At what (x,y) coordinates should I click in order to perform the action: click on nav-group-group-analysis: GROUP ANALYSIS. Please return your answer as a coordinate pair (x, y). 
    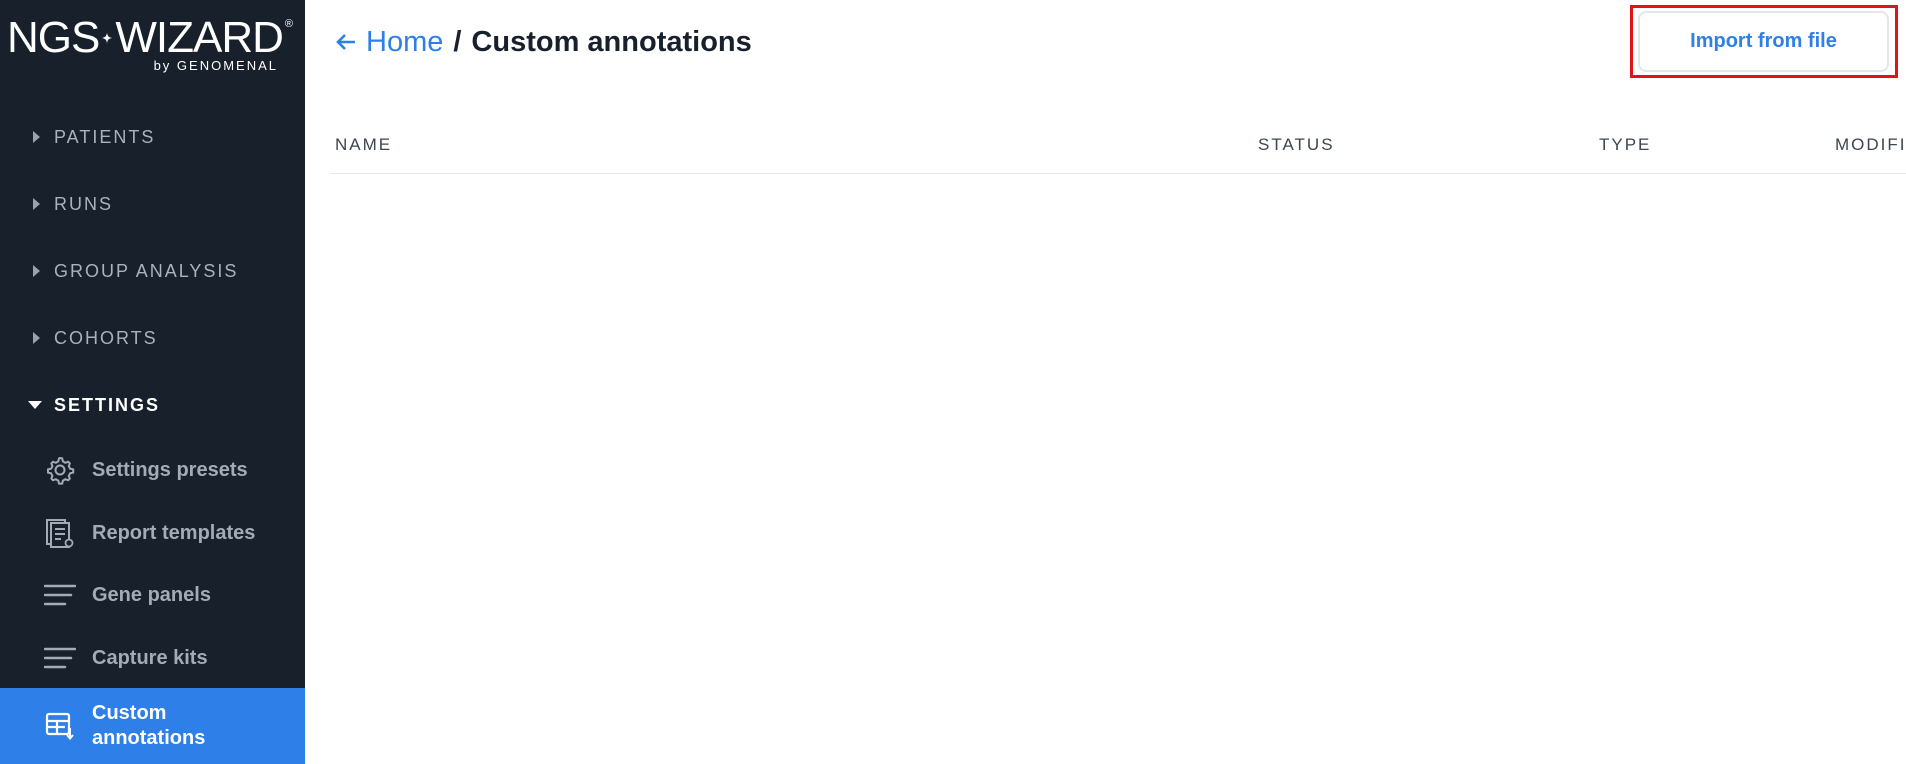
    Looking at the image, I should click on (152, 271).